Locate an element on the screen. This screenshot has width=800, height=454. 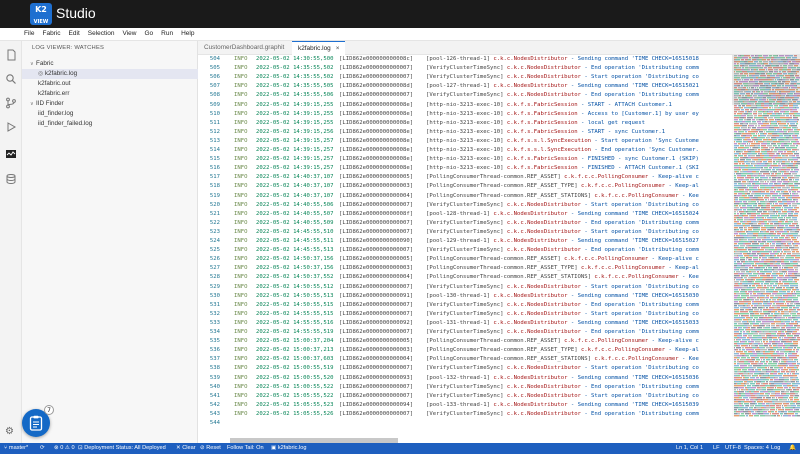
log-time: 14:35:55,502 is located at coordinates (313, 77).